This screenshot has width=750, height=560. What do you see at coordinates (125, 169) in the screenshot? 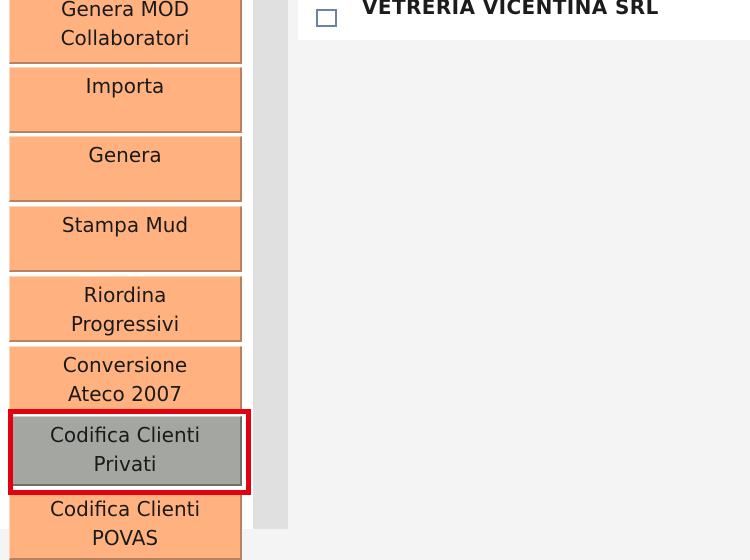
I see `menu-button-genera: Genera` at bounding box center [125, 169].